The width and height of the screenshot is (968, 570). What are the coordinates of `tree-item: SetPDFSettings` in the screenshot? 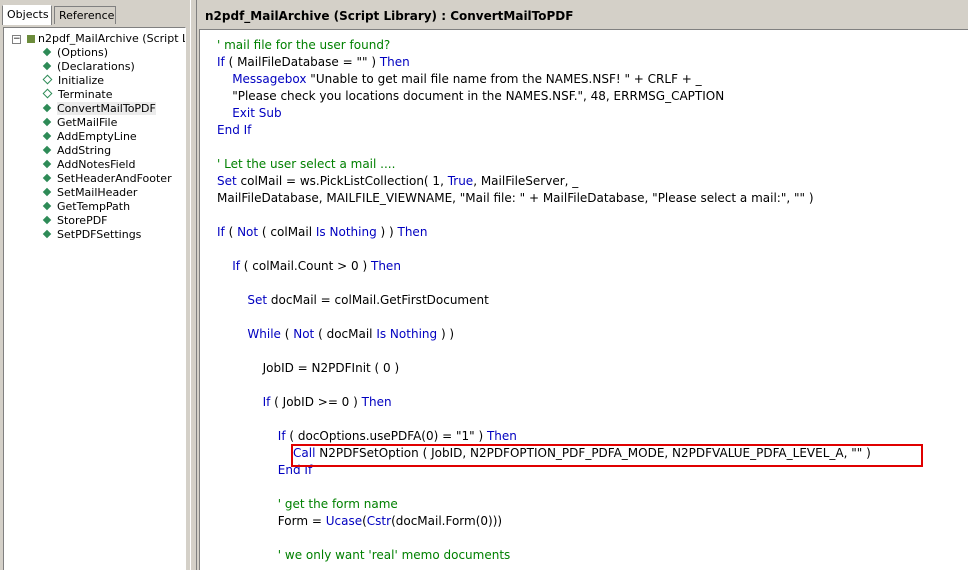 It's located at (107, 235).